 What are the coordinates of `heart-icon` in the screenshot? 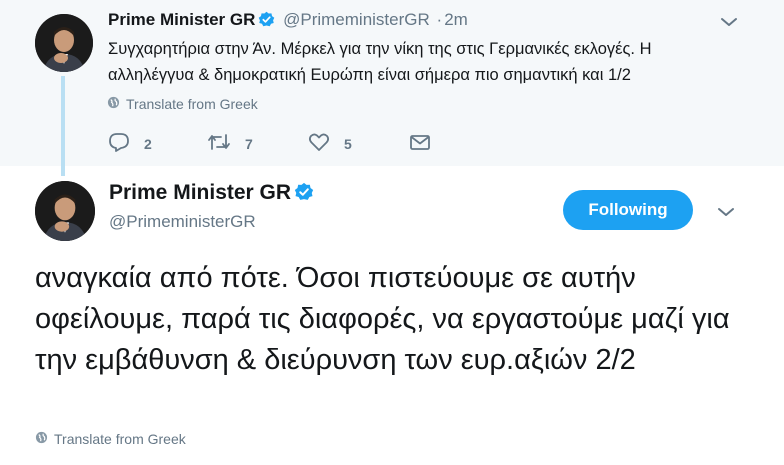 It's located at (319, 143).